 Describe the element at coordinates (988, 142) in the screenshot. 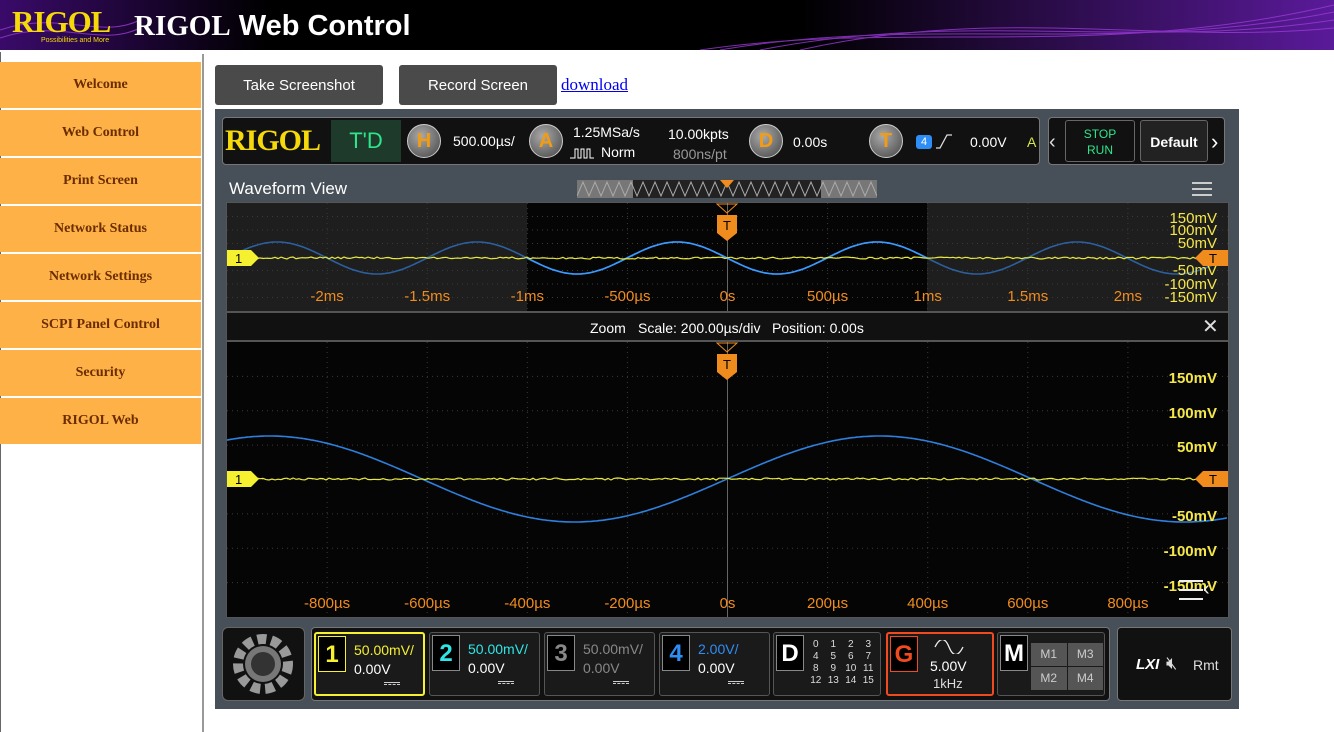

I see `trigger-level: 0.00V` at that location.